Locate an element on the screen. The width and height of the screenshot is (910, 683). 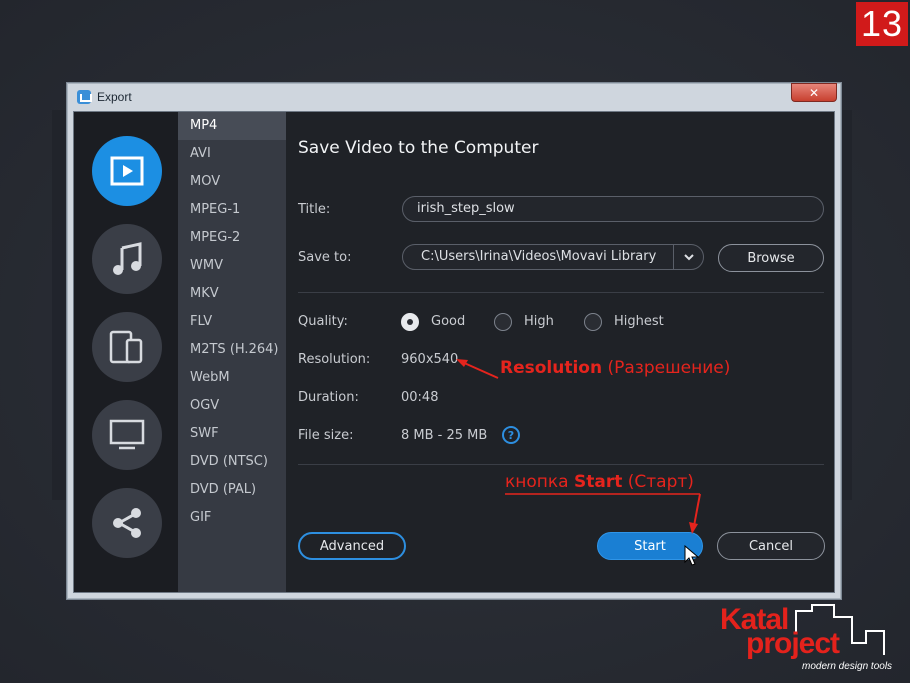
video-icon is located at coordinates (127, 171).